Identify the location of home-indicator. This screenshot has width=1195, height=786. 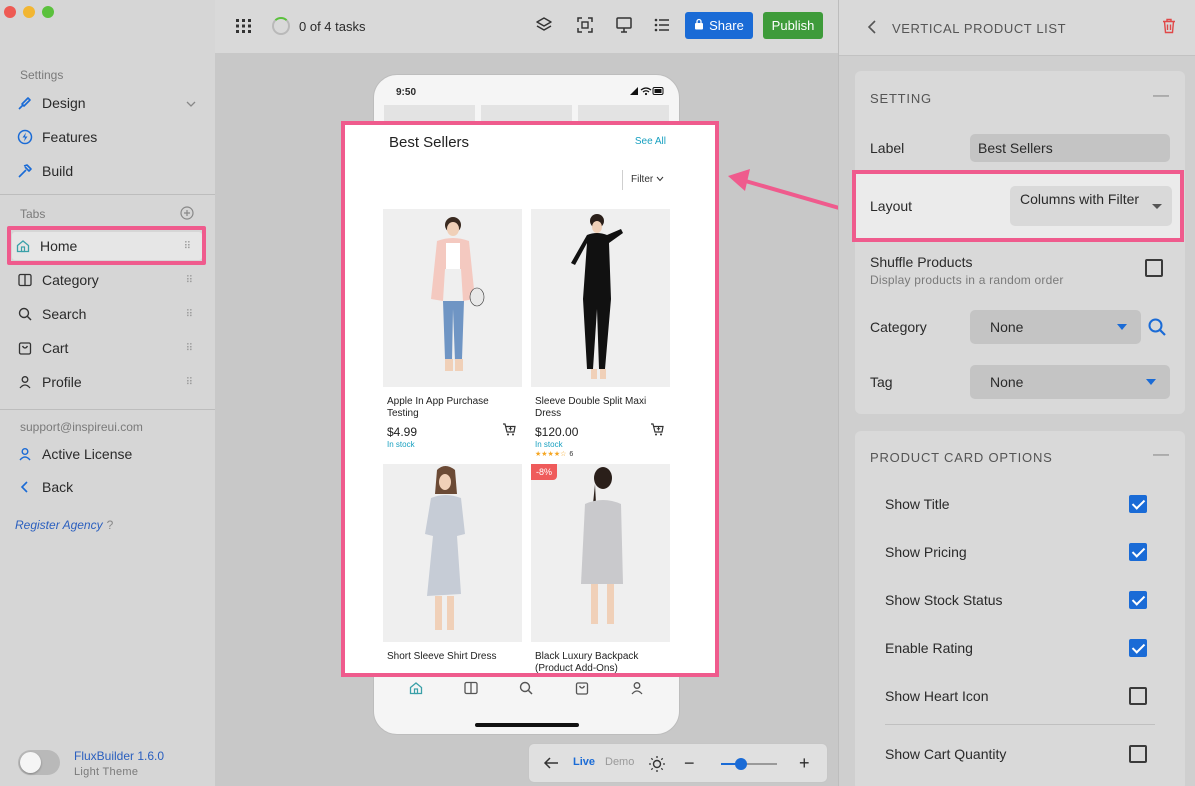
(527, 725).